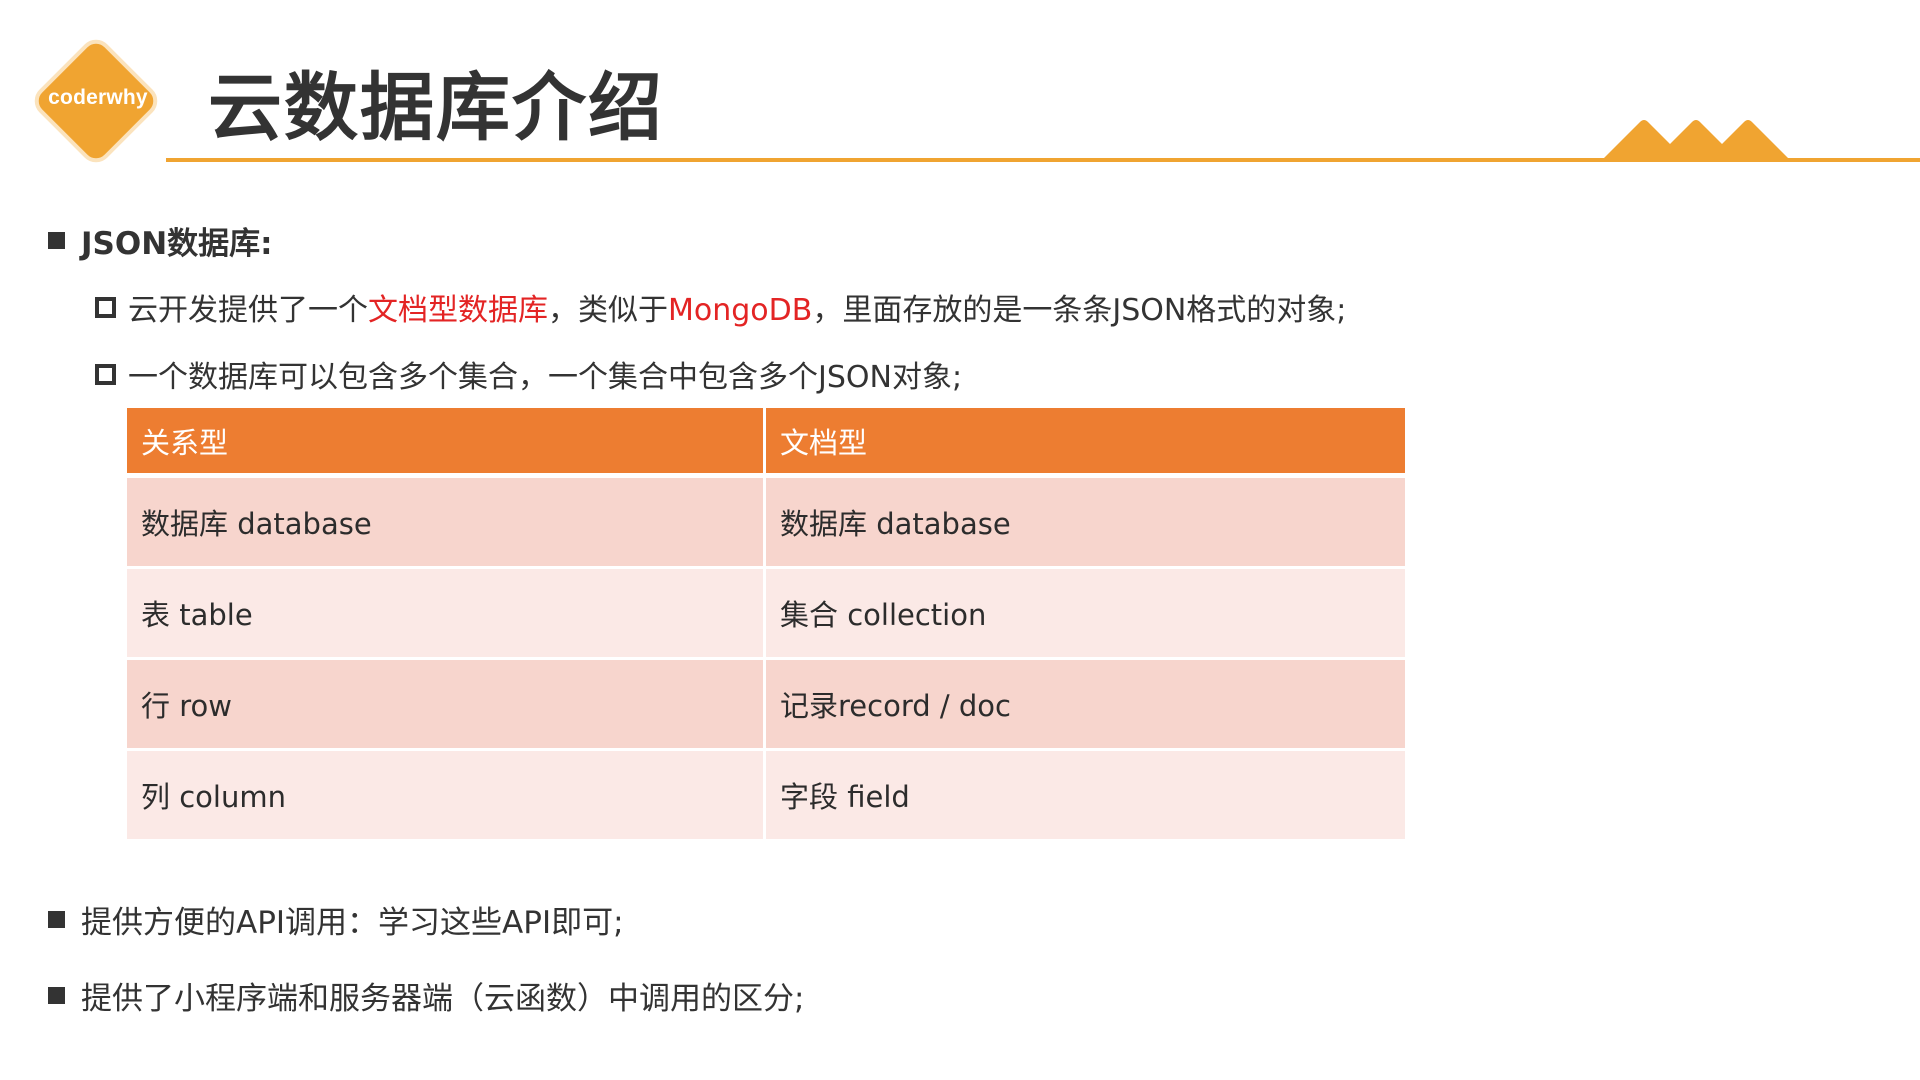  I want to click on table-cell: 表 table, so click(446, 614).